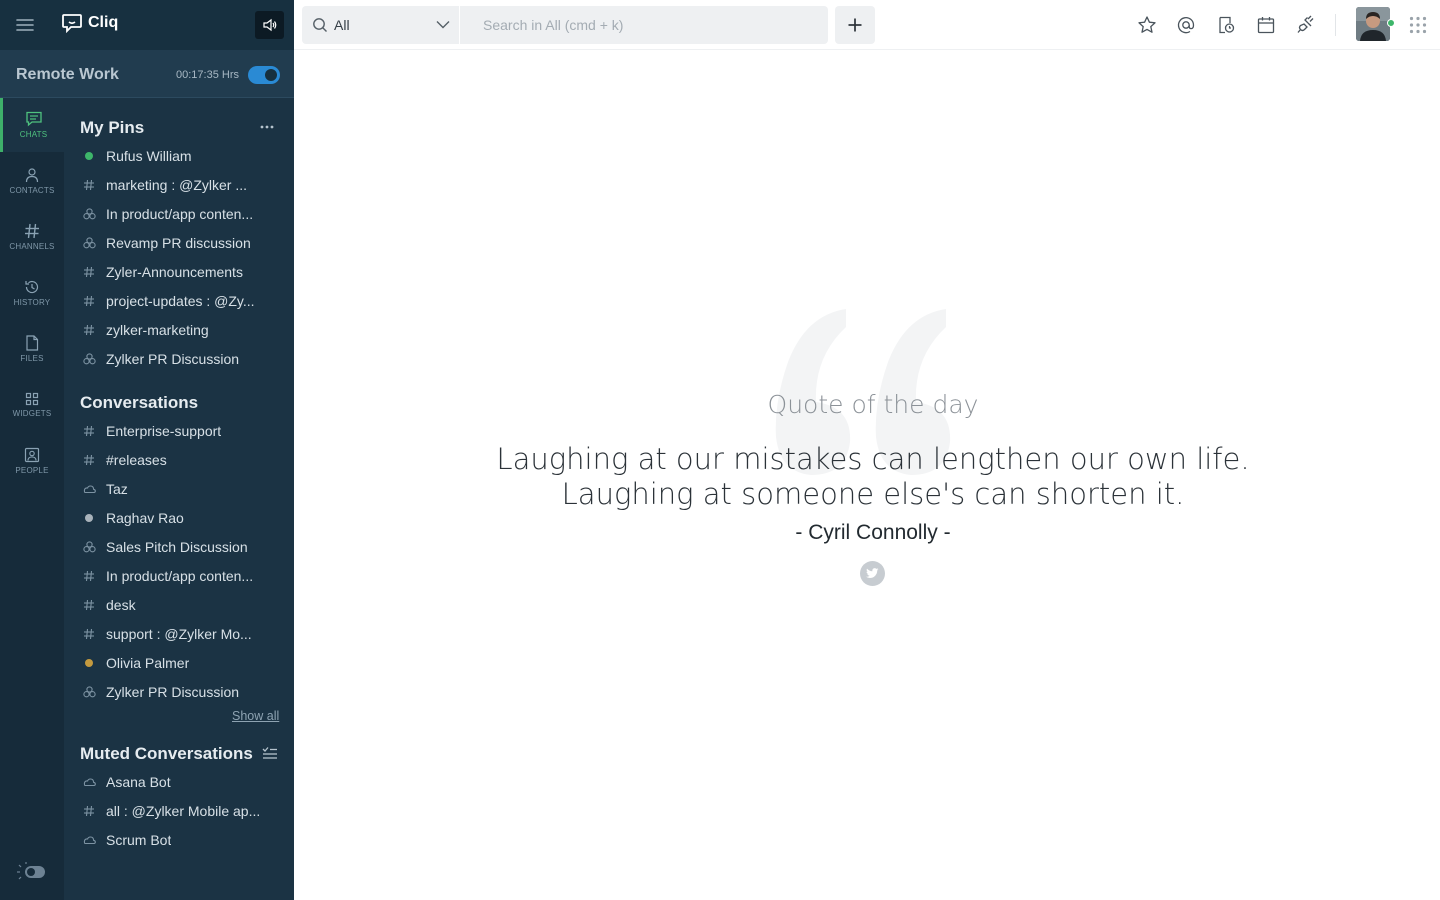  I want to click on reminder-icon, so click(1226, 25).